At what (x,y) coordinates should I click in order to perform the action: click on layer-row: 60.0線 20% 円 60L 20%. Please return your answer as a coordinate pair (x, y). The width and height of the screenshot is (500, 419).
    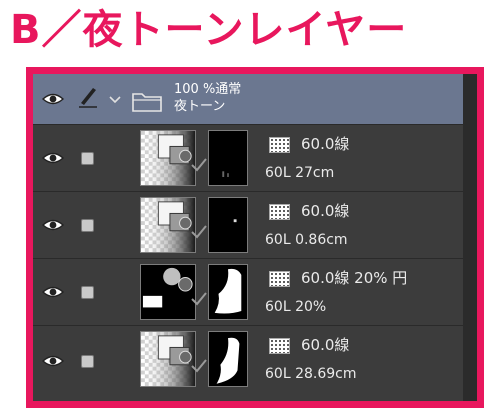
    Looking at the image, I should click on (255, 291).